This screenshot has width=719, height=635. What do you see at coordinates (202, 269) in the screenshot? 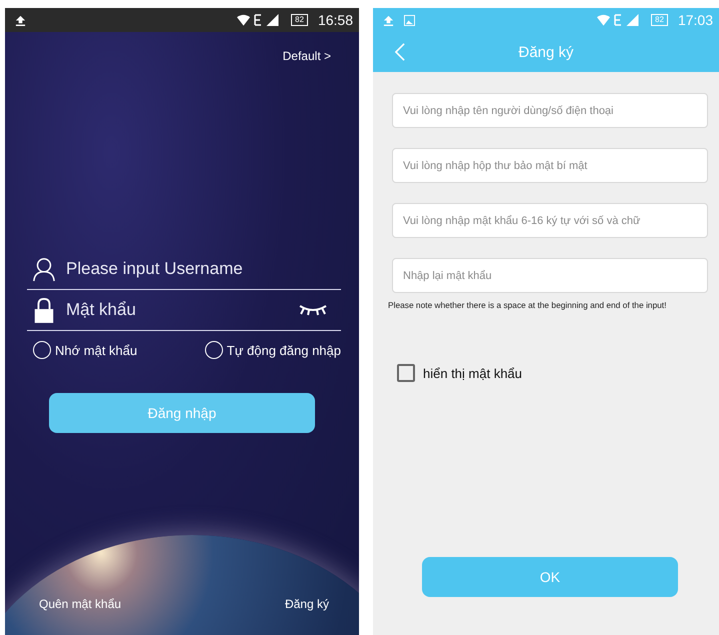
I see `username-field: Please input Username` at bounding box center [202, 269].